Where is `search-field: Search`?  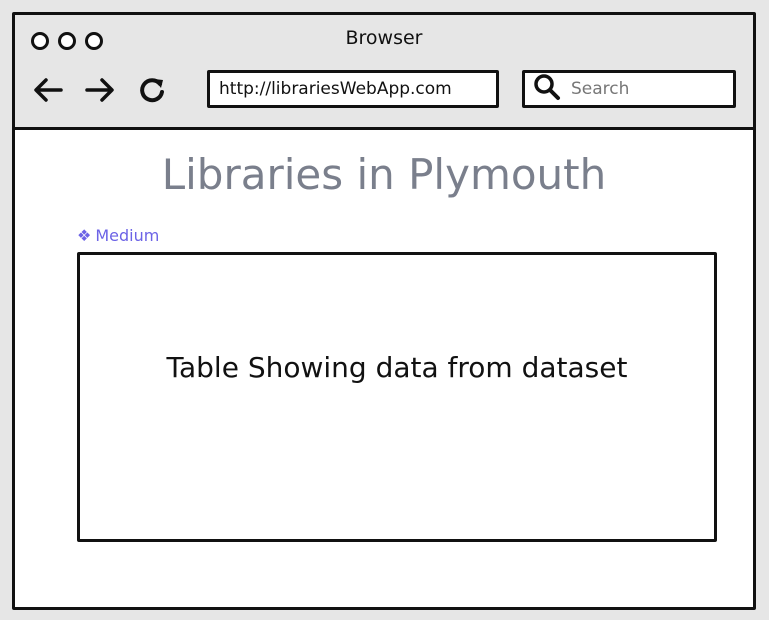 search-field: Search is located at coordinates (629, 89).